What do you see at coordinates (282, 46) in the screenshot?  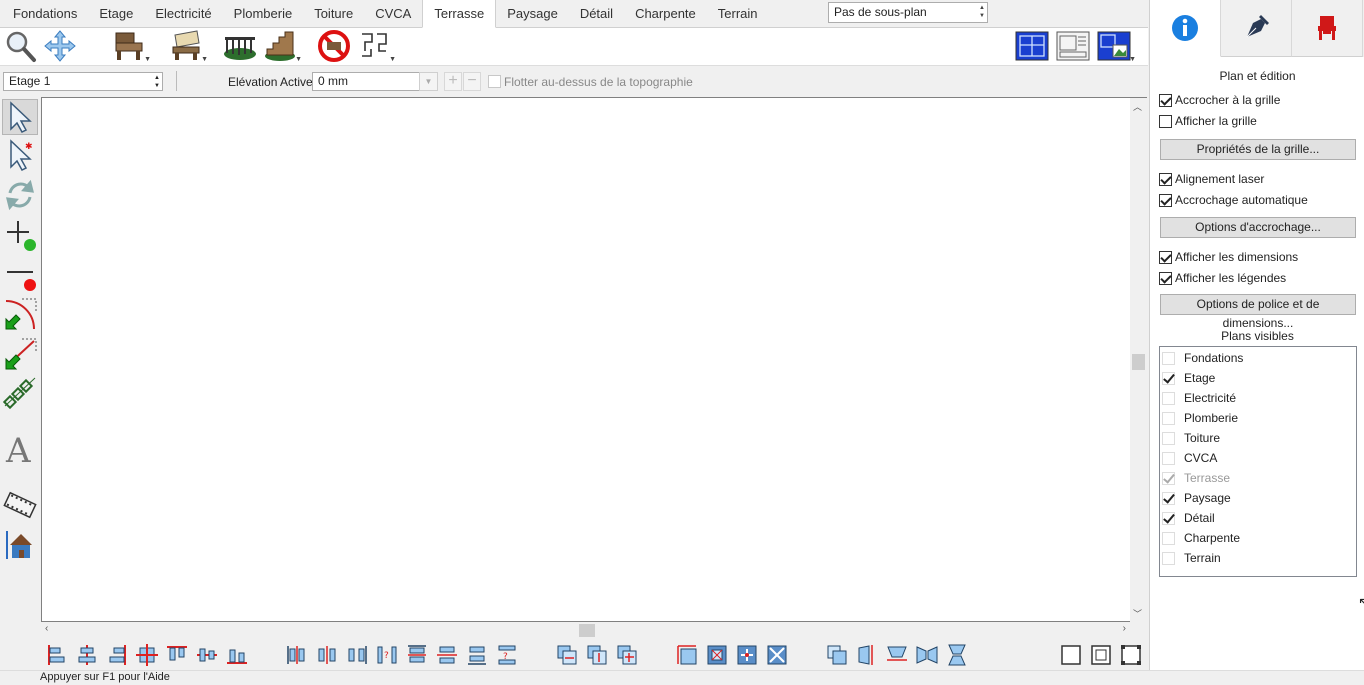 I see `stairs-icon: ▼` at bounding box center [282, 46].